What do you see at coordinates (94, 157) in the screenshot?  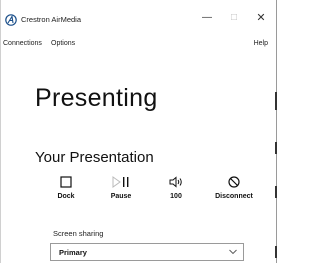 I see `presentation-heading: Your Presentation` at bounding box center [94, 157].